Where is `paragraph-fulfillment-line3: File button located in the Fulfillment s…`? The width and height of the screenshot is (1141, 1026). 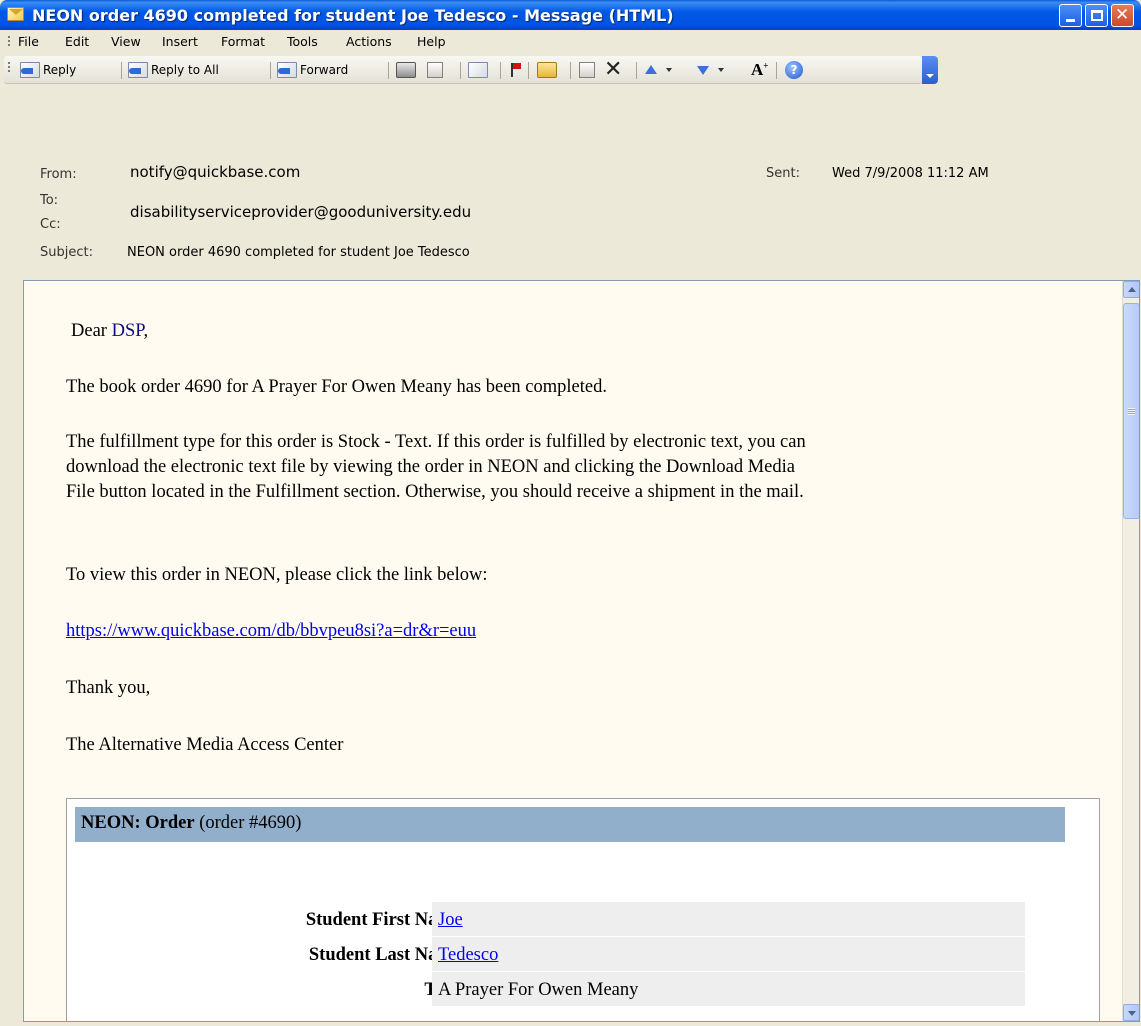 paragraph-fulfillment-line3: File button located in the Fulfillment s… is located at coordinates (435, 492).